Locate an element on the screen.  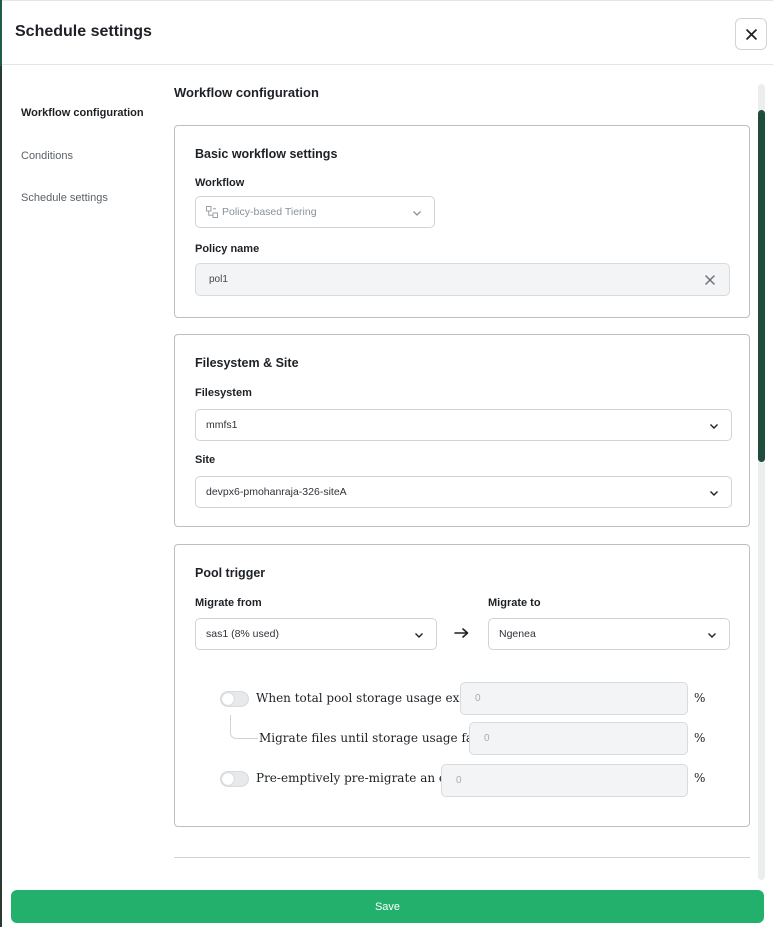
filesystem-value: mmfs1 is located at coordinates (222, 425).